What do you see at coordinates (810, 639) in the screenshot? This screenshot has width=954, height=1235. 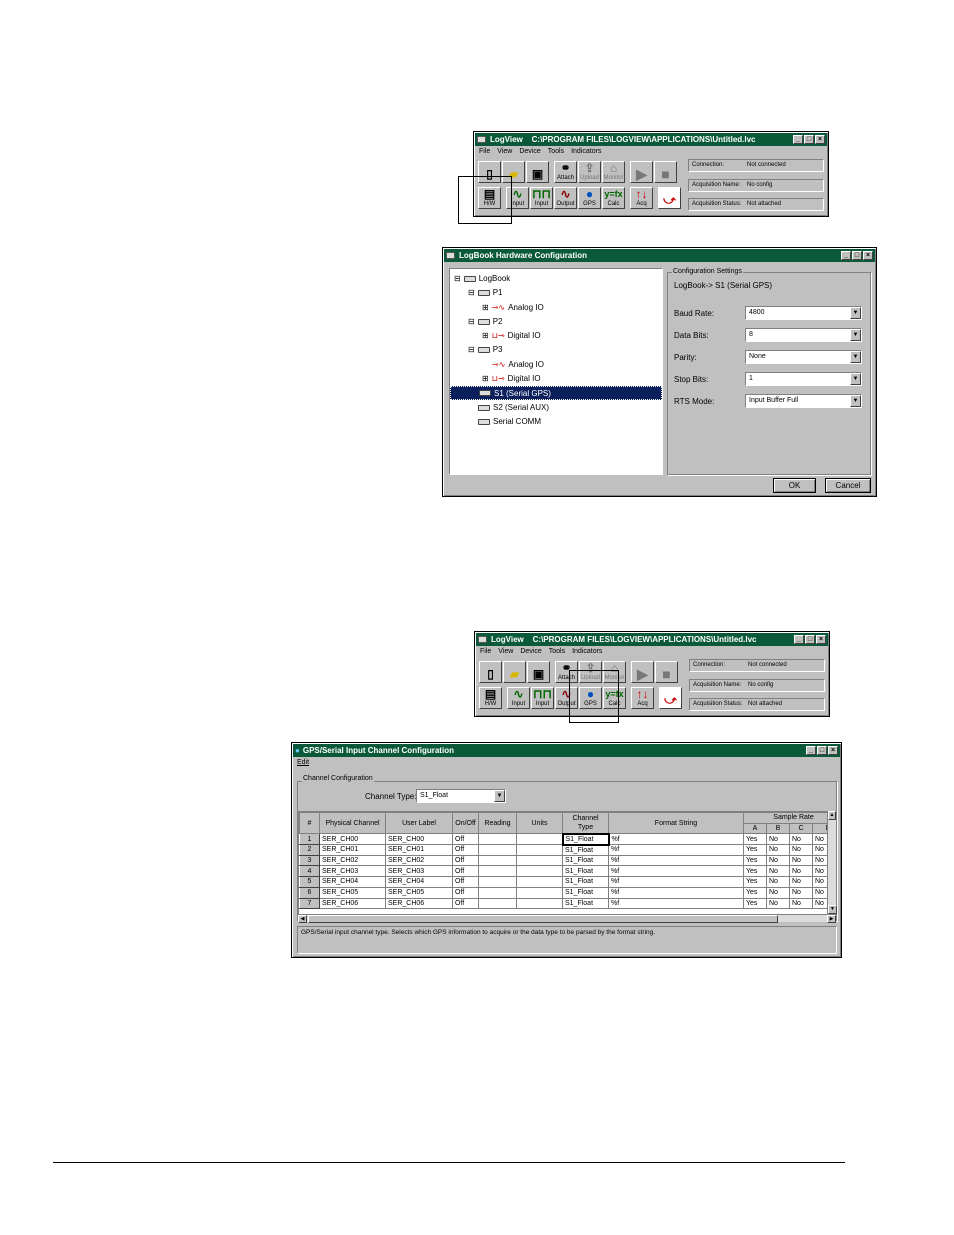 I see `maximize-icon: □` at bounding box center [810, 639].